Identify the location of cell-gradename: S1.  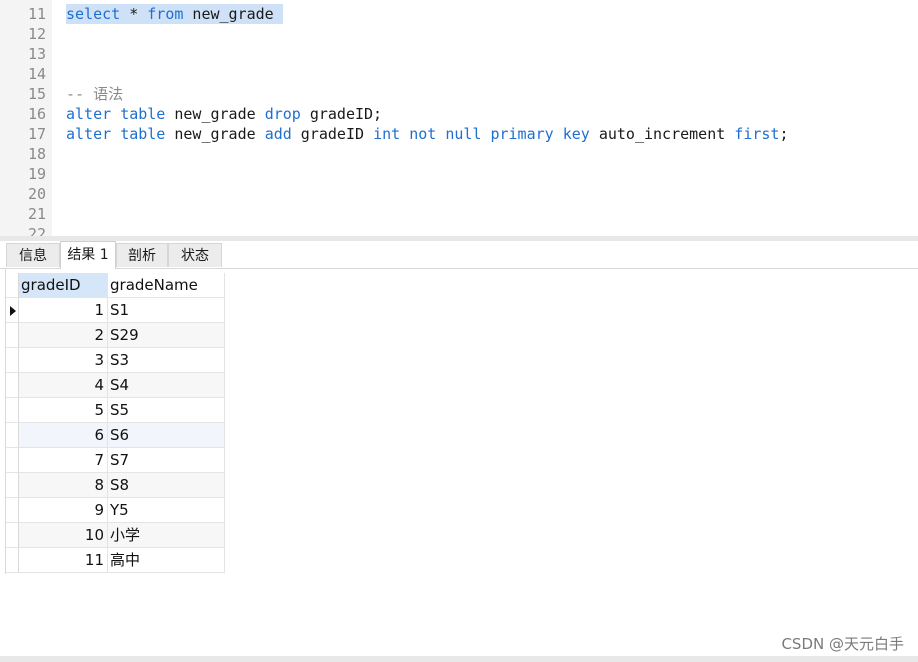
(166, 310).